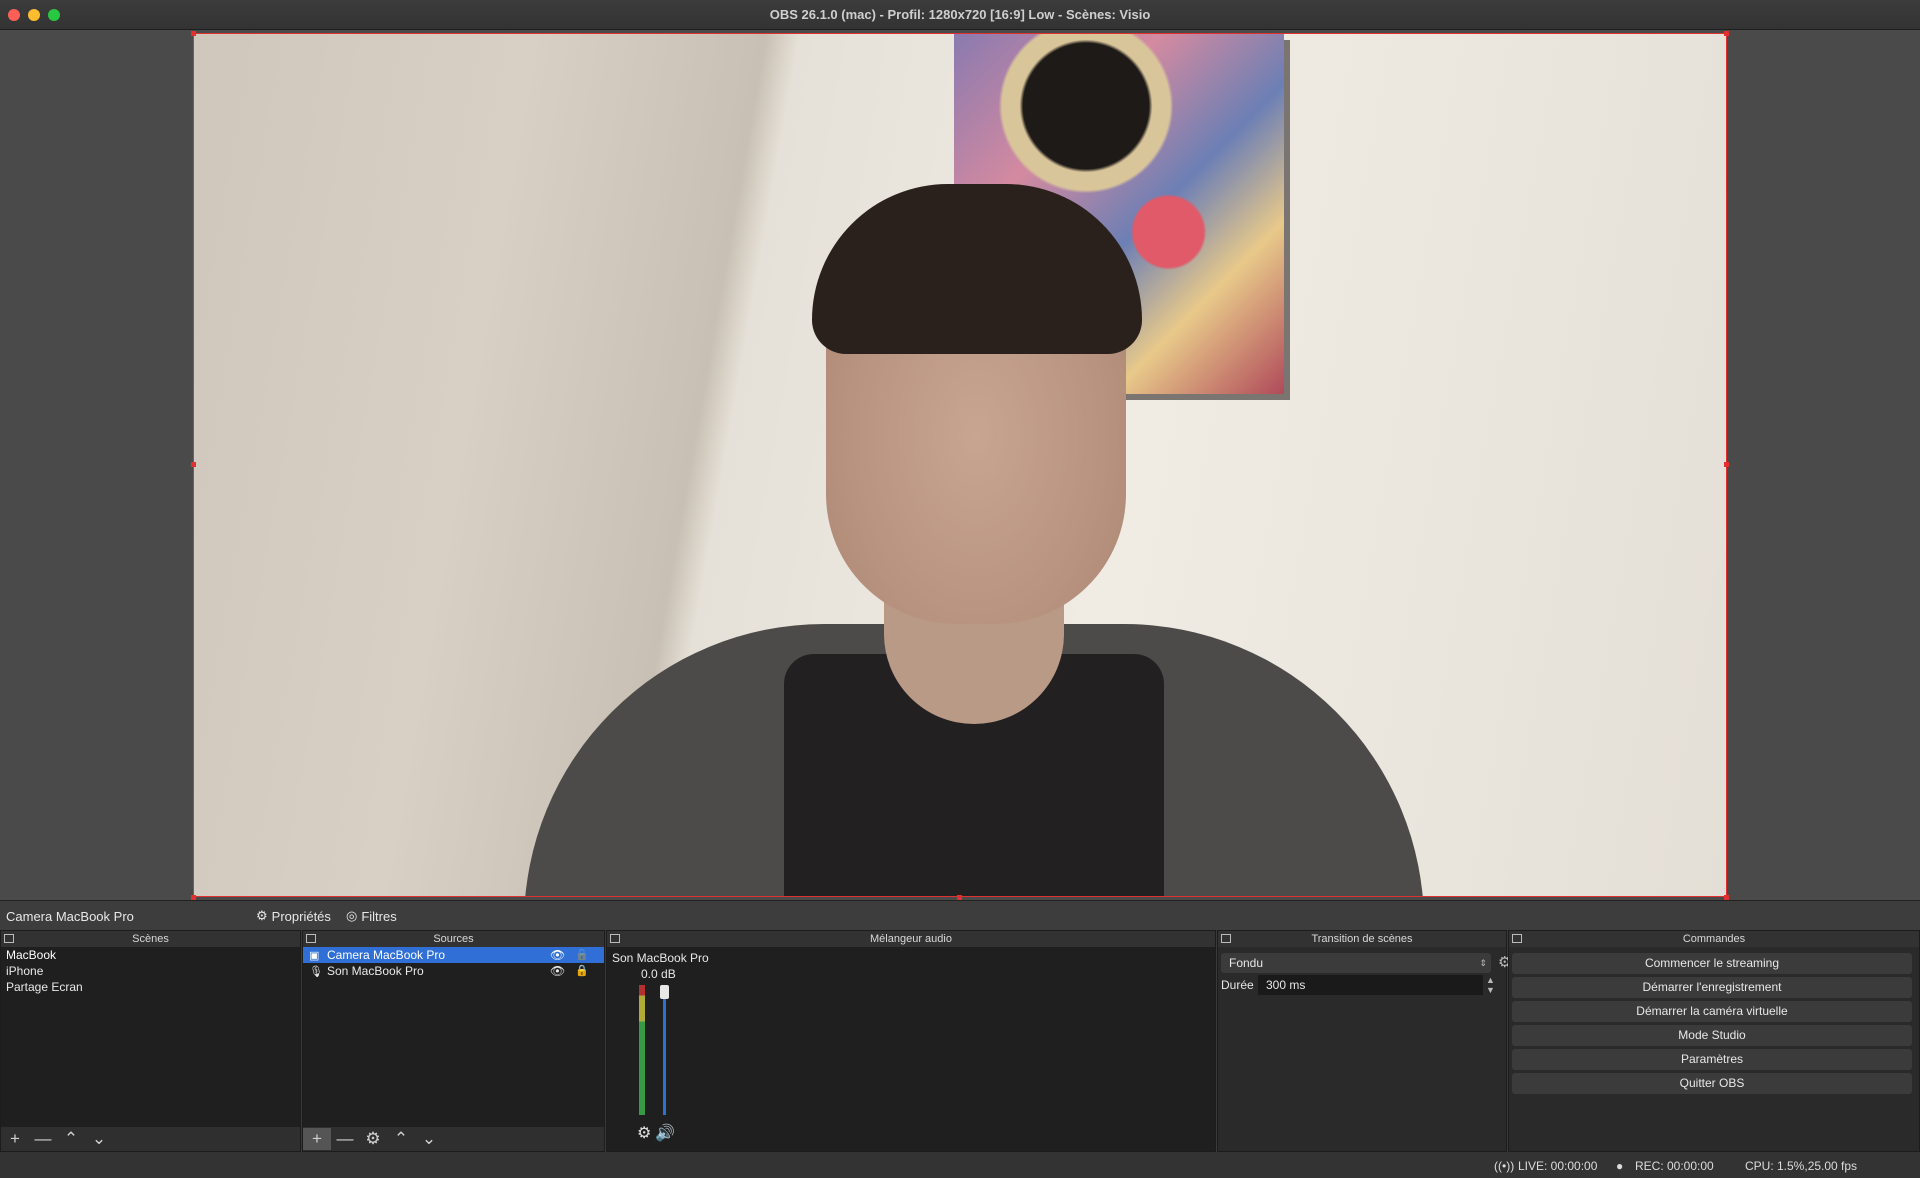  Describe the element at coordinates (379, 916) in the screenshot. I see `filters-label: Filtres` at that location.